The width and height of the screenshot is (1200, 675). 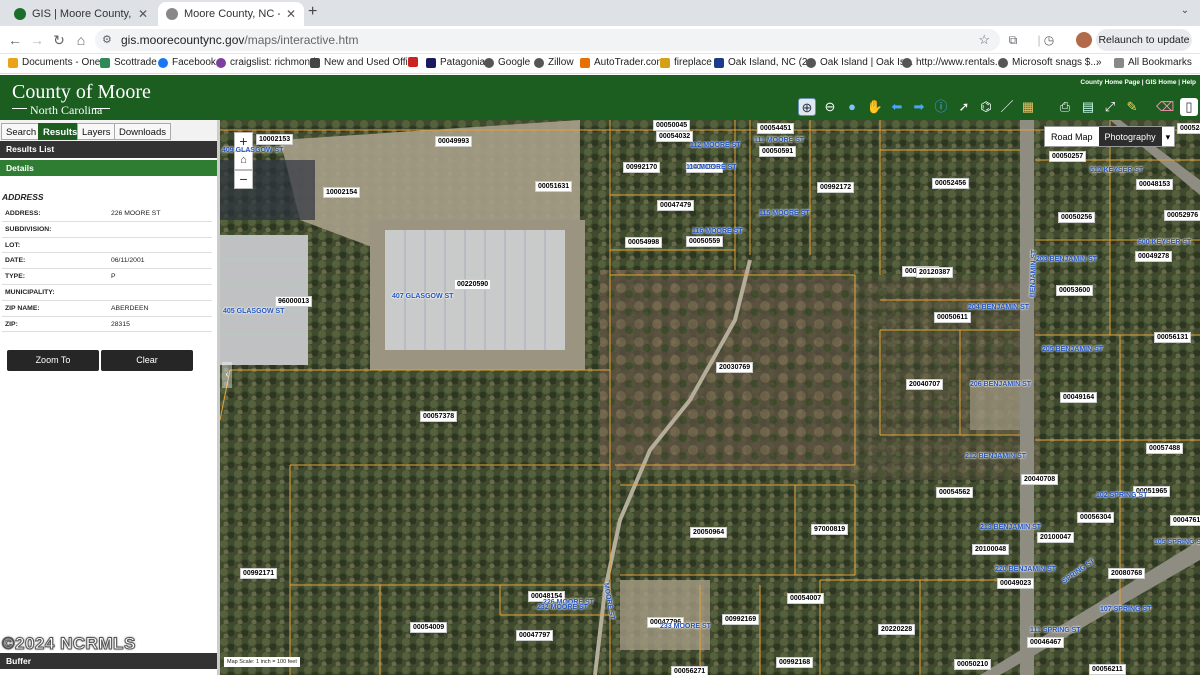 I want to click on new-tab-icon: +, so click(x=312, y=12).